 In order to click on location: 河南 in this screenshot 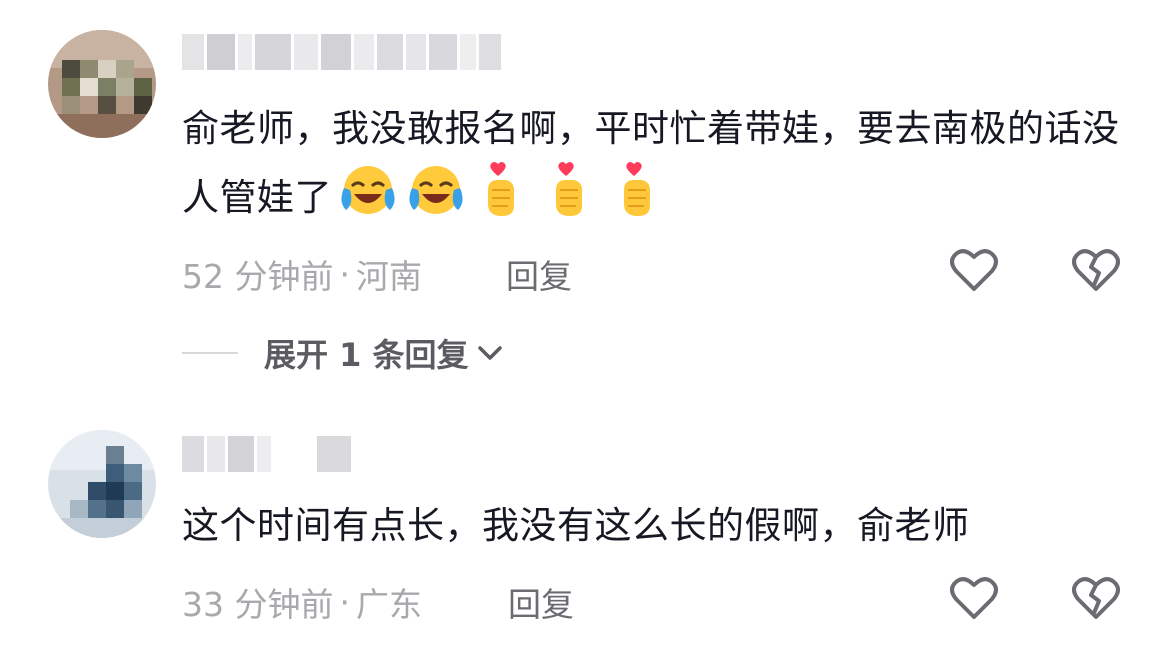, I will do `click(388, 276)`.